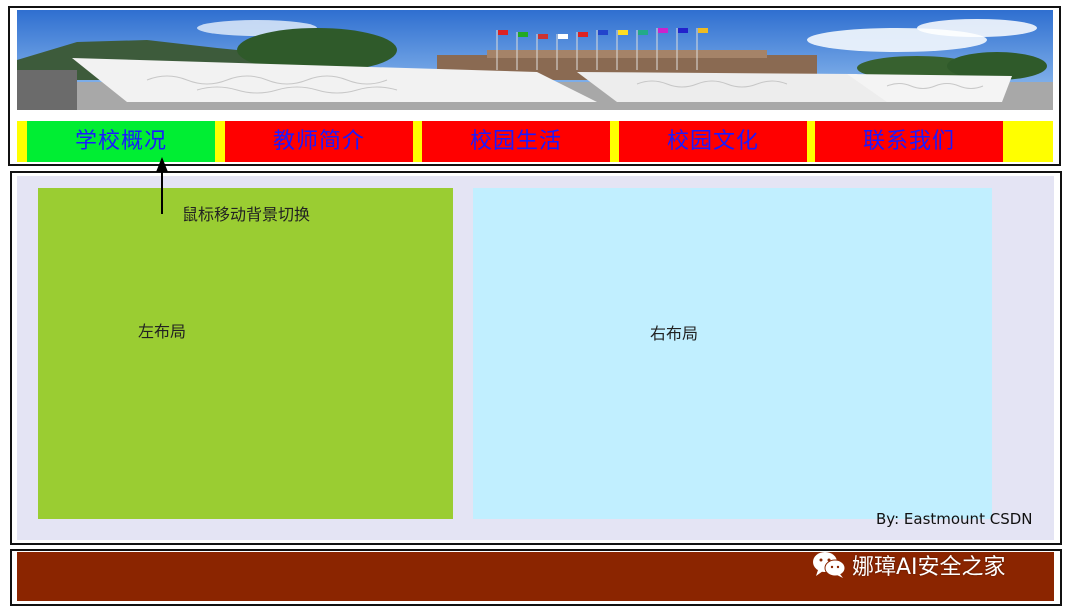  Describe the element at coordinates (713, 141) in the screenshot. I see `nav-item-campus-culture: 校园文化` at that location.